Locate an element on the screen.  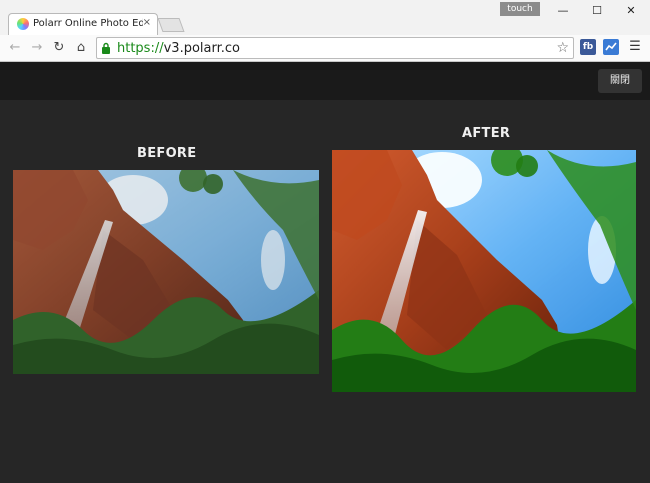
minimize-button: — is located at coordinates (563, 11).